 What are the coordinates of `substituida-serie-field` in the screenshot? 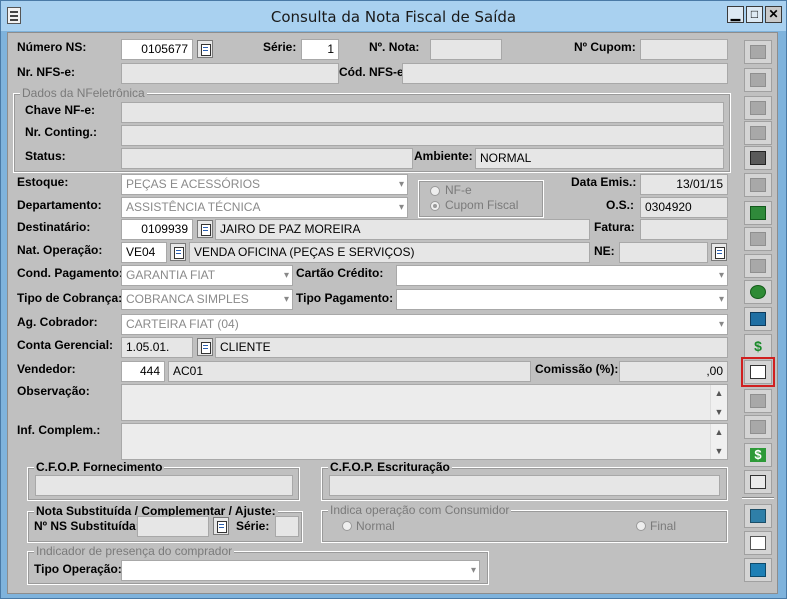 It's located at (287, 526).